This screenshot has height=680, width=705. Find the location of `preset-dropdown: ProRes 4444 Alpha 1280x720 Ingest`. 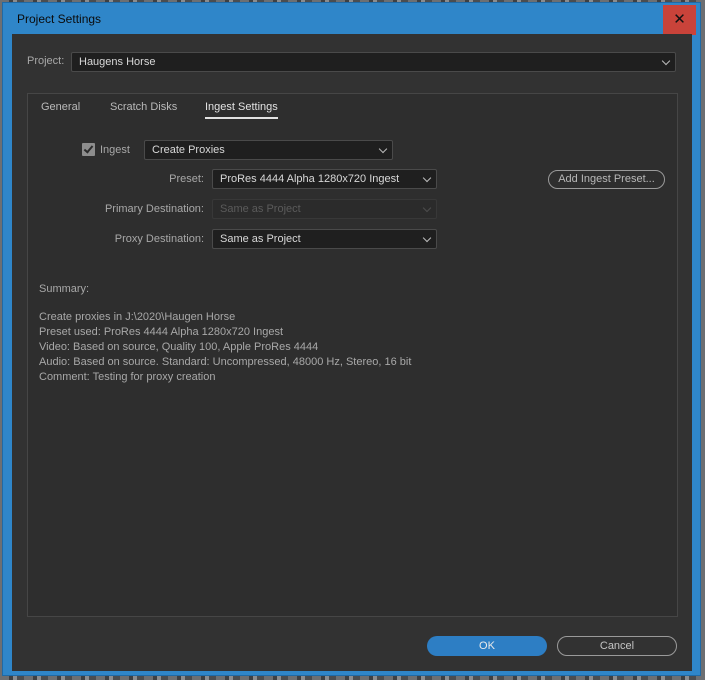

preset-dropdown: ProRes 4444 Alpha 1280x720 Ingest is located at coordinates (324, 179).